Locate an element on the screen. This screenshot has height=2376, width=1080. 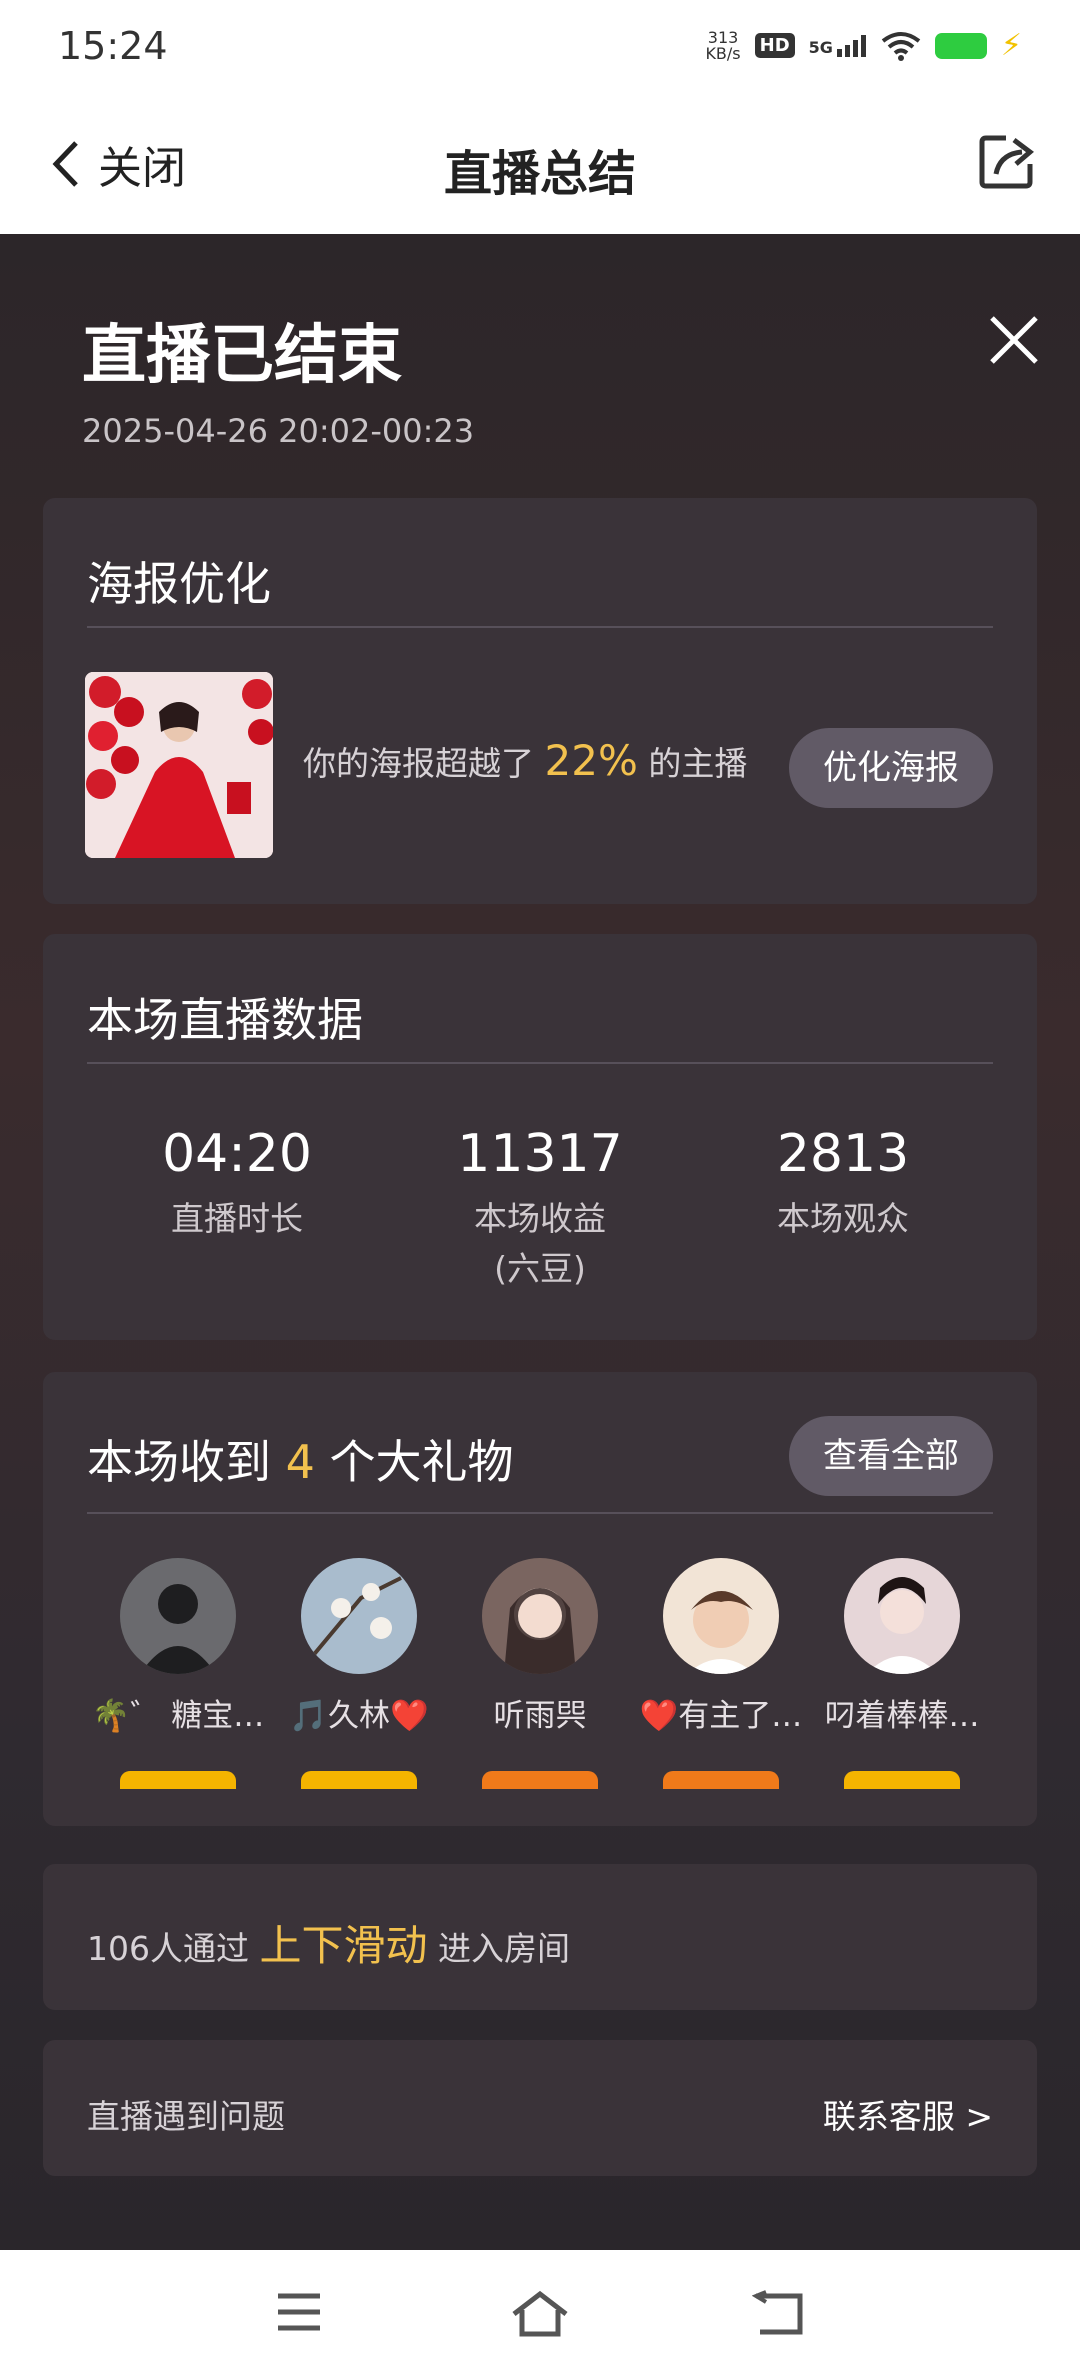
home-icon is located at coordinates (540, 2313).